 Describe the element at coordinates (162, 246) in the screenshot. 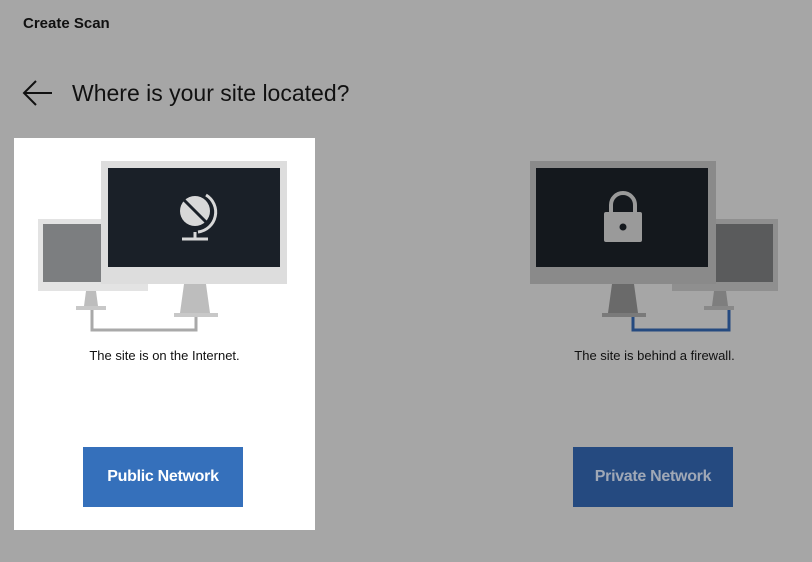

I see `public-monitors-illustration` at that location.